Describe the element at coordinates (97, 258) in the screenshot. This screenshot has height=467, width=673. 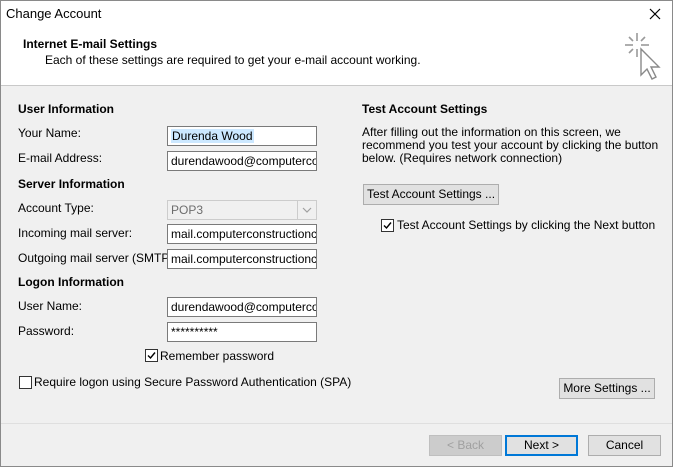
I see `outgoing-server-label: Outgoing mail server (SMTP):` at that location.